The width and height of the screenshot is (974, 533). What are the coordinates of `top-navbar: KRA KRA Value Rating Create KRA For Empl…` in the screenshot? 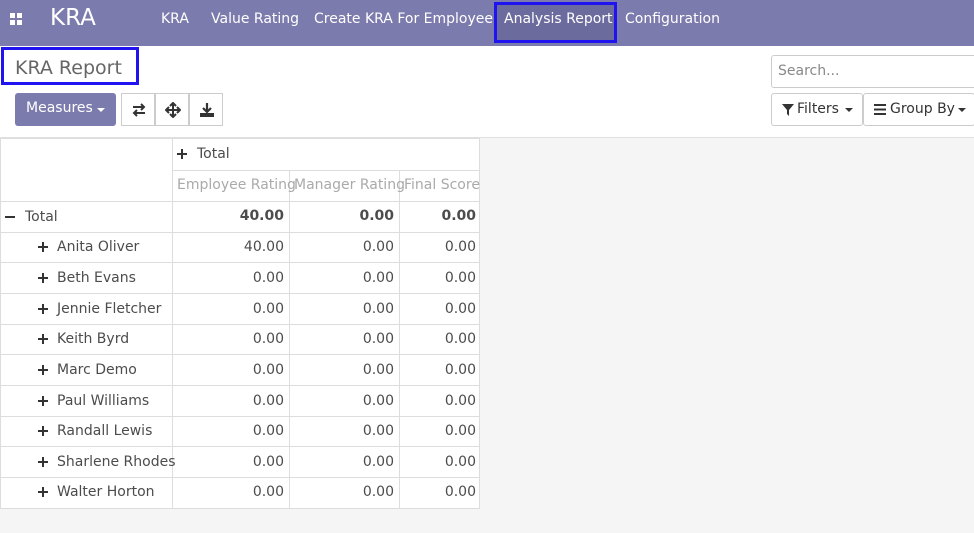 It's located at (487, 23).